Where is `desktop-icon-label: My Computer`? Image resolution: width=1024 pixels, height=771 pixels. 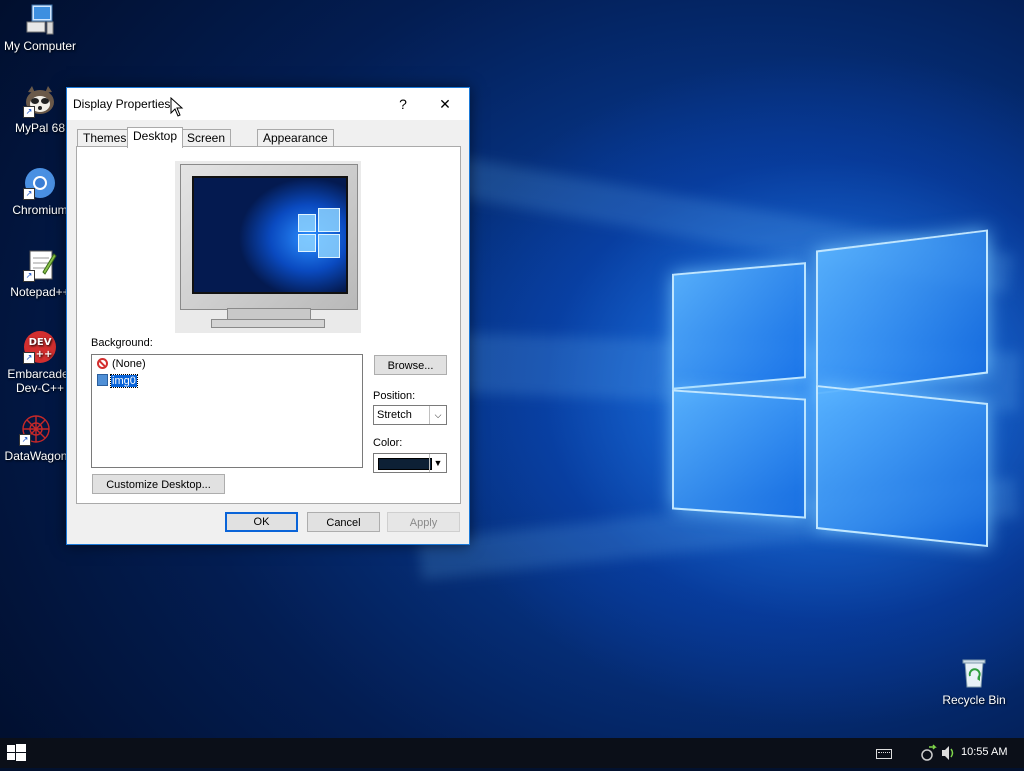
desktop-icon-label: My Computer is located at coordinates (40, 46).